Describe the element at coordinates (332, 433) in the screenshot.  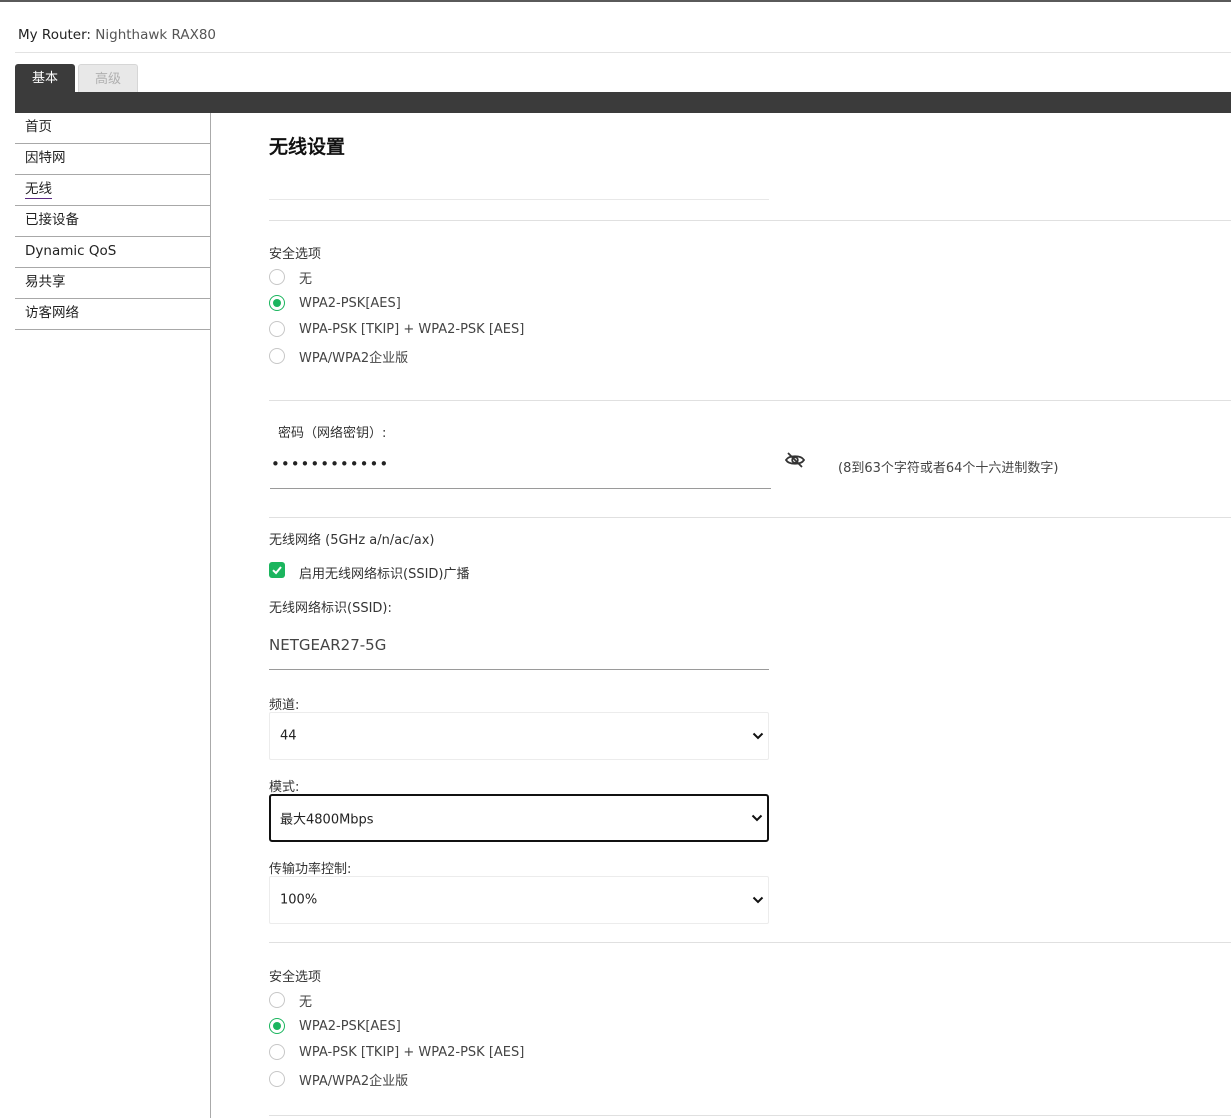
I see `password-label: 密码（网络密钥）:` at that location.